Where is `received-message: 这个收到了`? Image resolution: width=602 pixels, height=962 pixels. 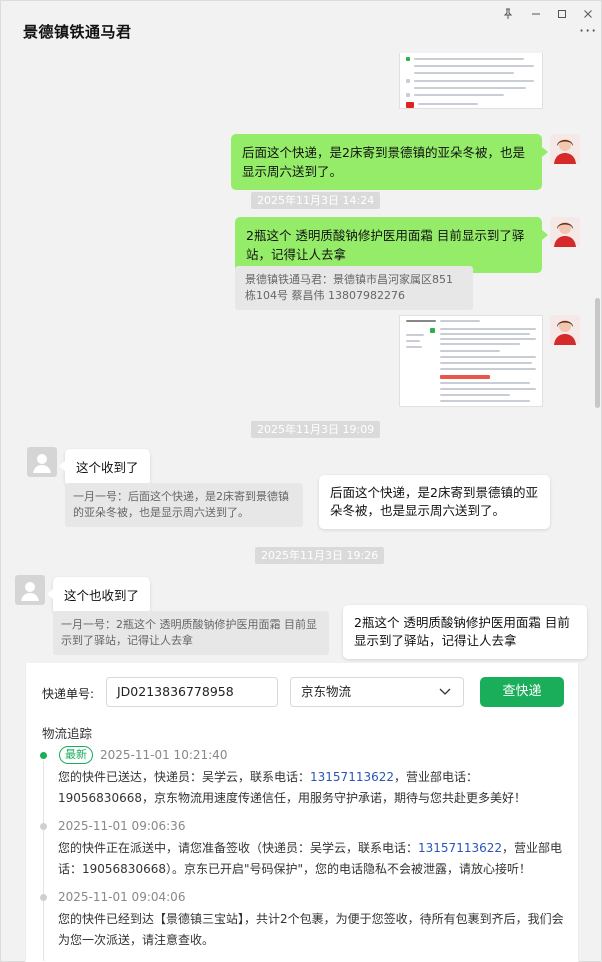
received-message: 这个收到了 is located at coordinates (104, 467).